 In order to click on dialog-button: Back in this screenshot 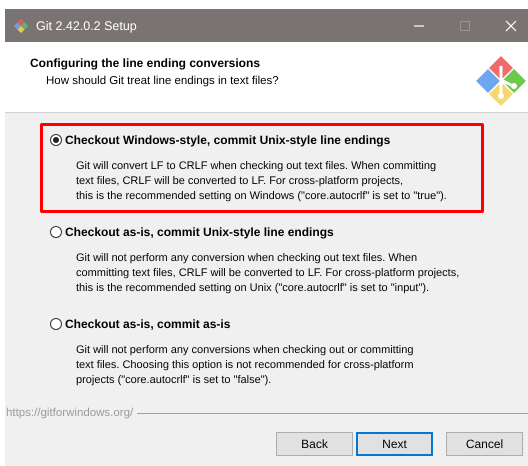, I will do `click(314, 444)`.